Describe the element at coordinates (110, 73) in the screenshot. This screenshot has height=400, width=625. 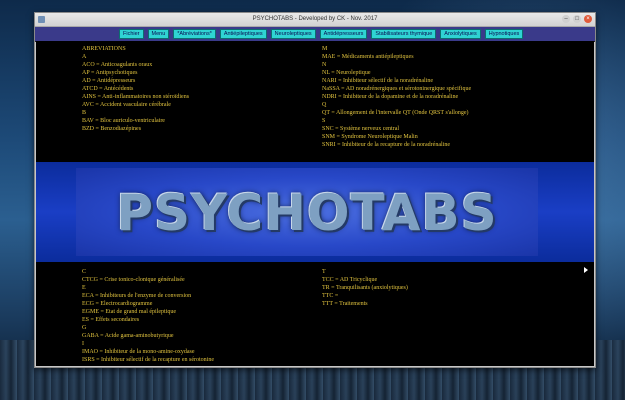
I see `abbrev-line: AP = Antipsychotiques` at that location.